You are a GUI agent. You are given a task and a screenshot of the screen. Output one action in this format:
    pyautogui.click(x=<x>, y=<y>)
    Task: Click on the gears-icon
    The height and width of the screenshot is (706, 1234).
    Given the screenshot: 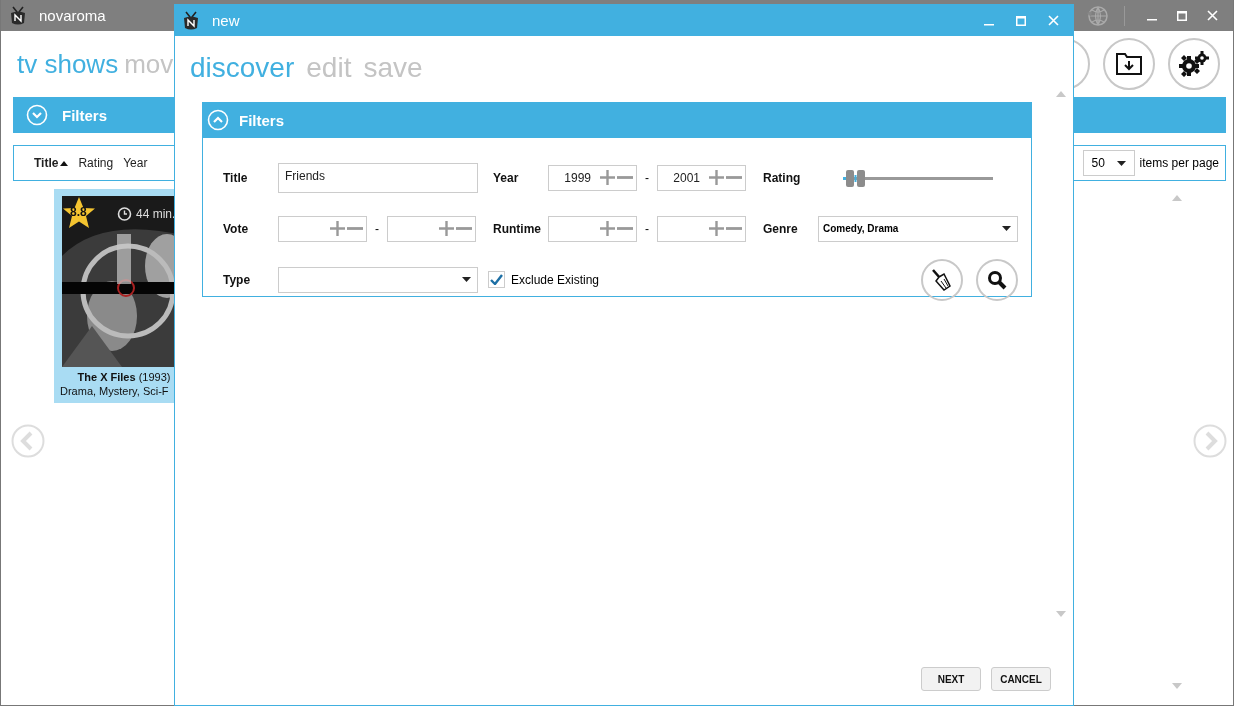 What is the action you would take?
    pyautogui.click(x=1194, y=64)
    